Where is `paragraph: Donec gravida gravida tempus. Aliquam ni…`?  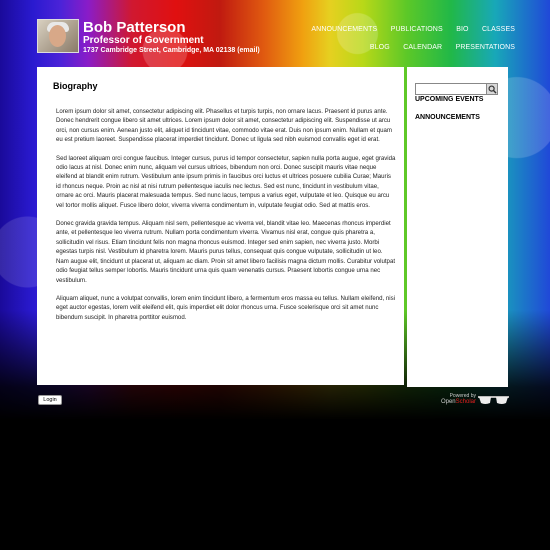
paragraph: Donec gravida gravida tempus. Aliquam ni… is located at coordinates (226, 252).